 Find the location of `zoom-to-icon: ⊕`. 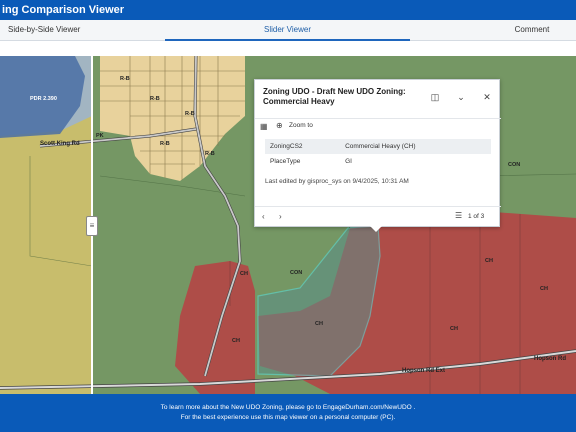

zoom-to-icon: ⊕ is located at coordinates (279, 125).